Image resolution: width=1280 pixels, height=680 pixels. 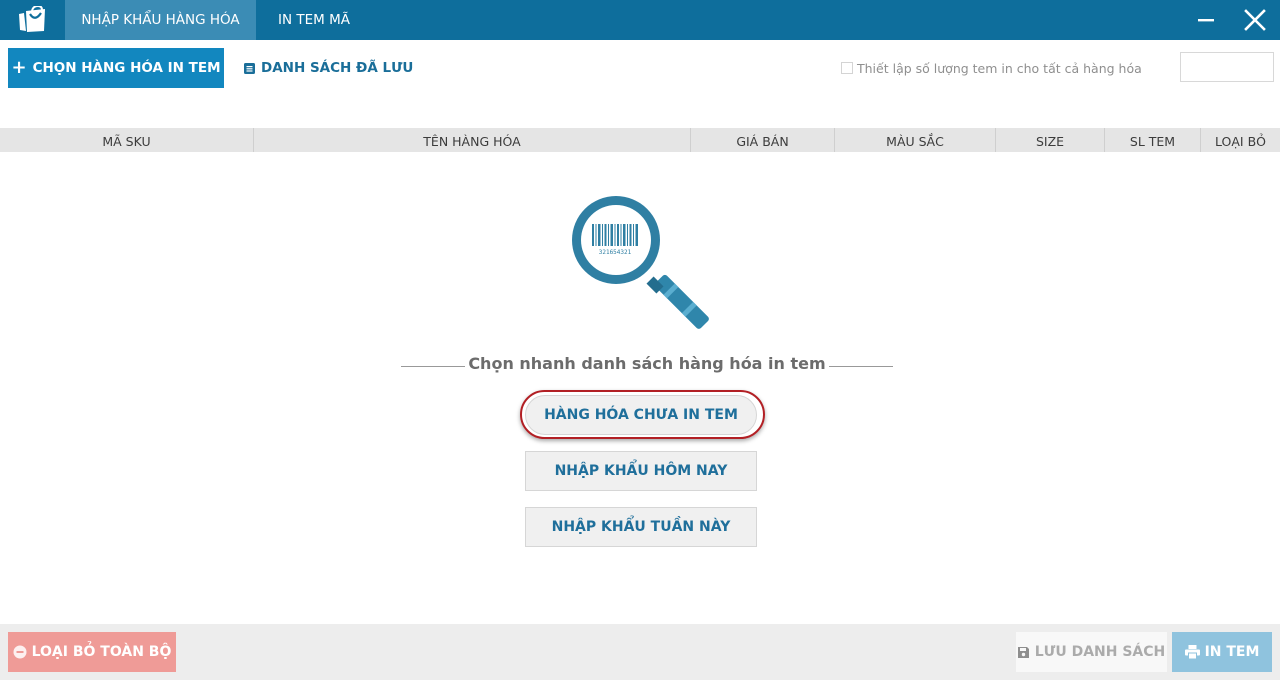 What do you see at coordinates (615, 235) in the screenshot?
I see `barcode-bars` at bounding box center [615, 235].